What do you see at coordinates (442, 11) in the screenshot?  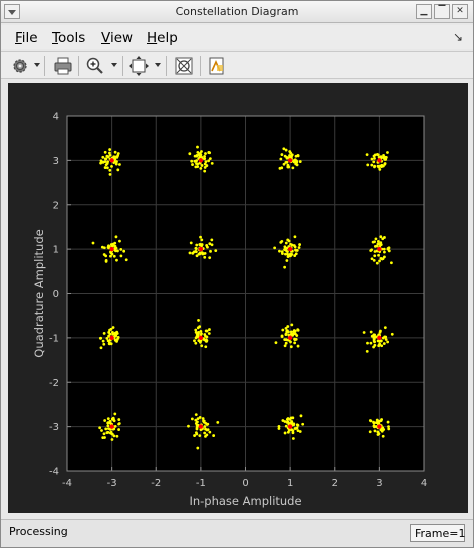 I see `maximize-button: ▔` at bounding box center [442, 11].